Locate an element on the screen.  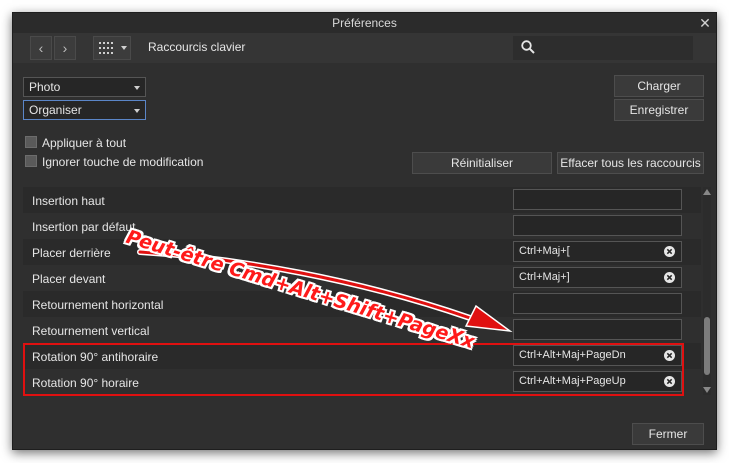
reset-button: Réinitialiser is located at coordinates (482, 163).